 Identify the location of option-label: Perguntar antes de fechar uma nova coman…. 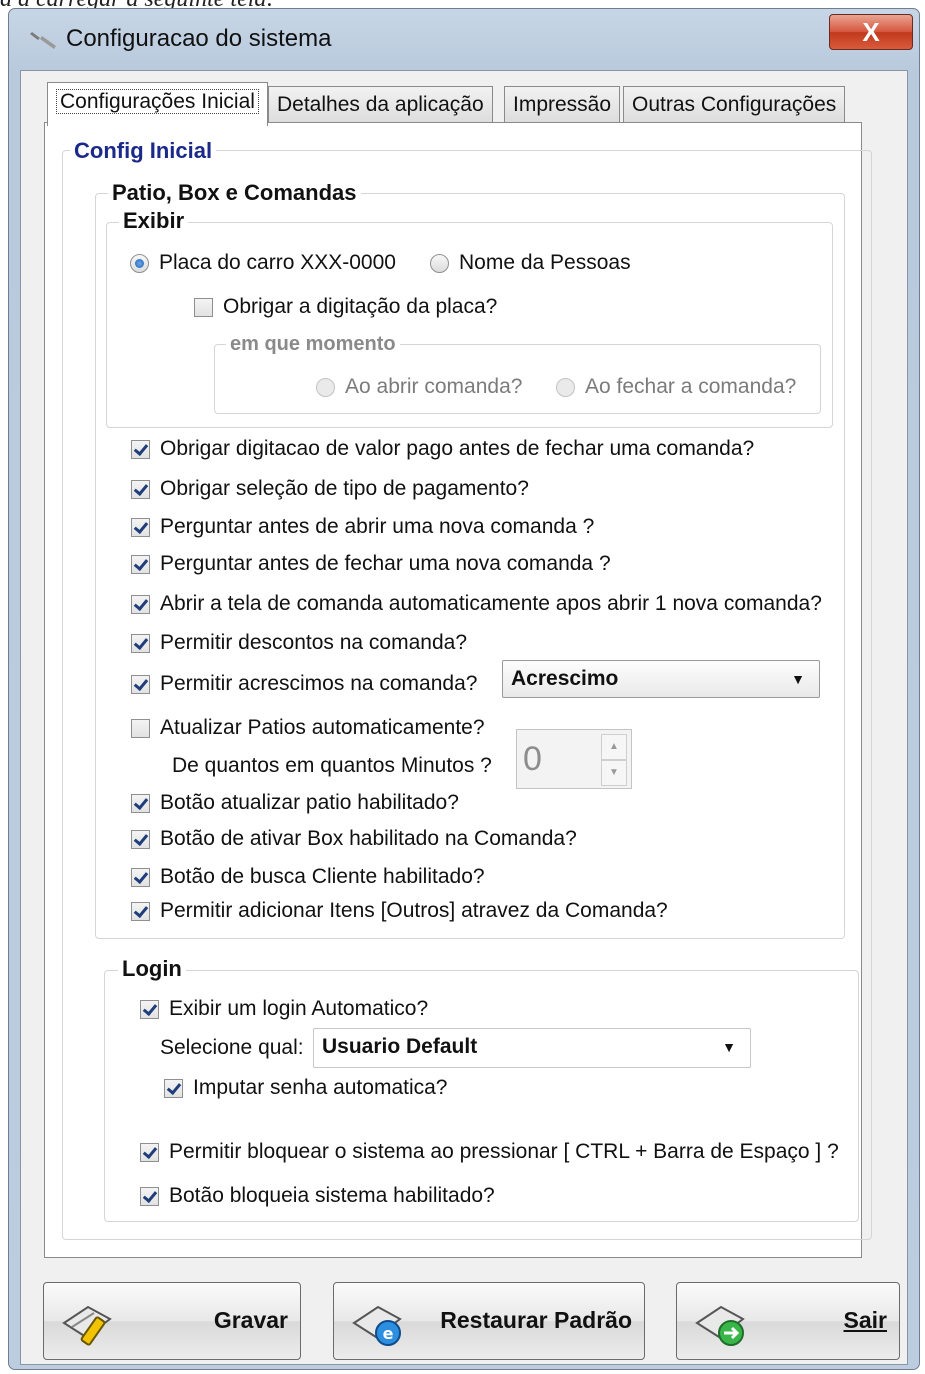
(385, 563).